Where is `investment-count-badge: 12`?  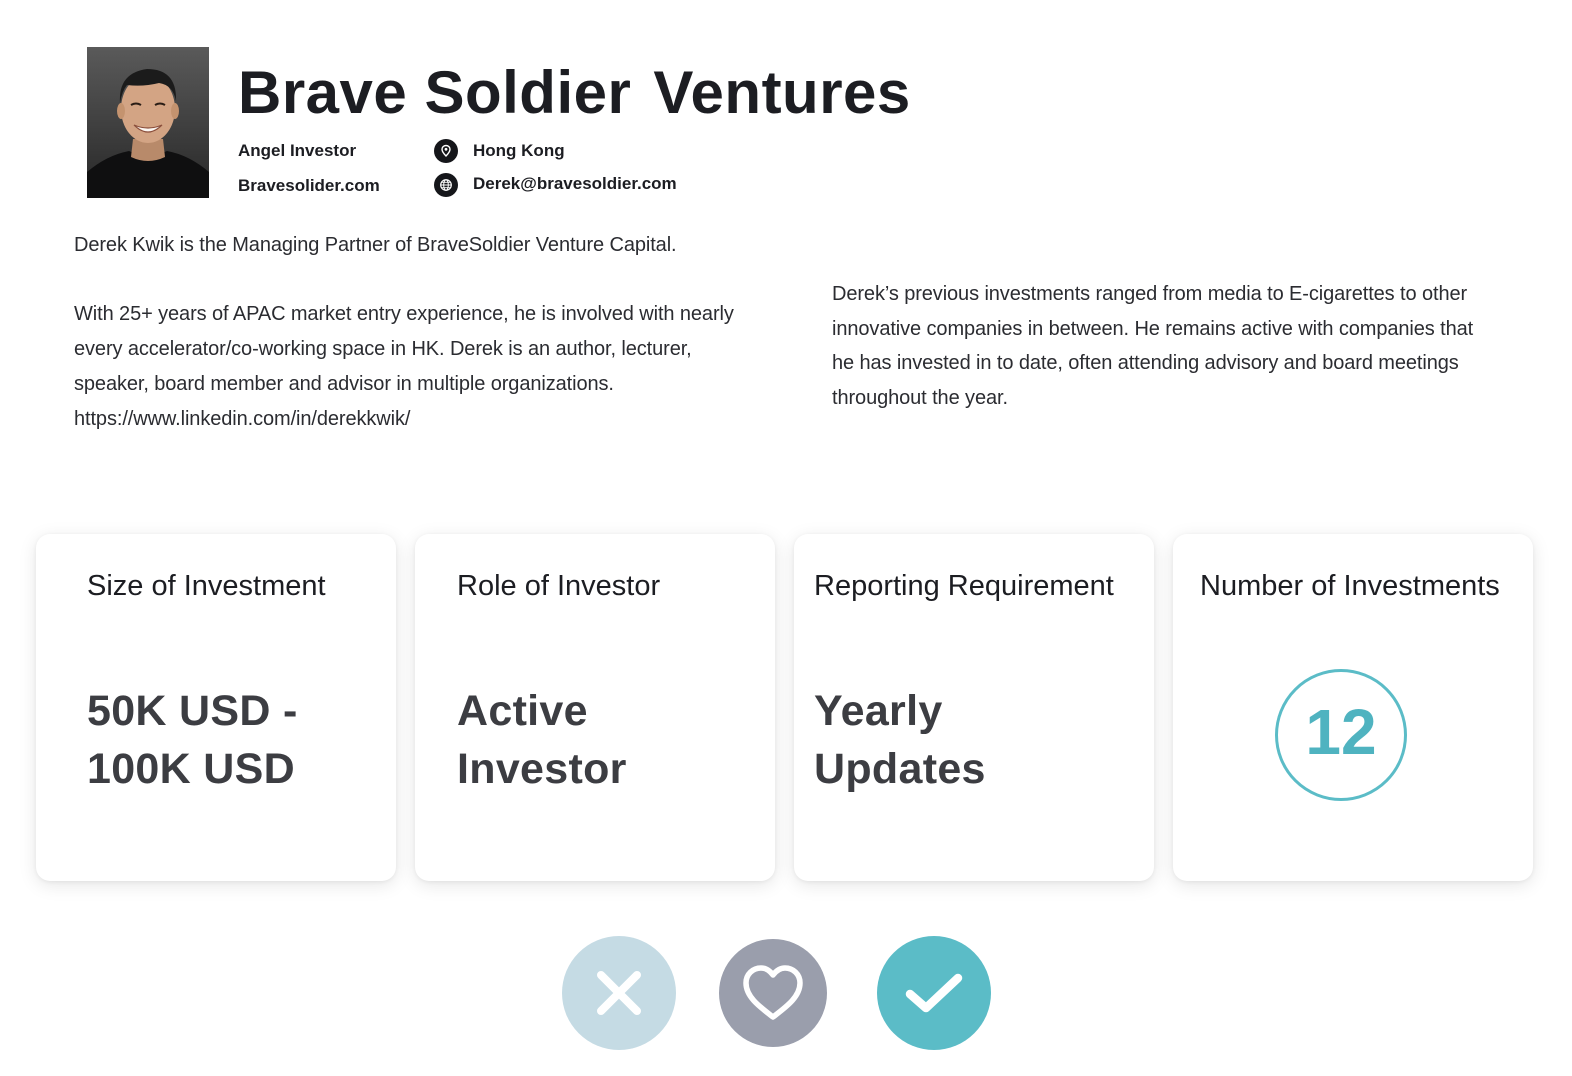 investment-count-badge: 12 is located at coordinates (1341, 735).